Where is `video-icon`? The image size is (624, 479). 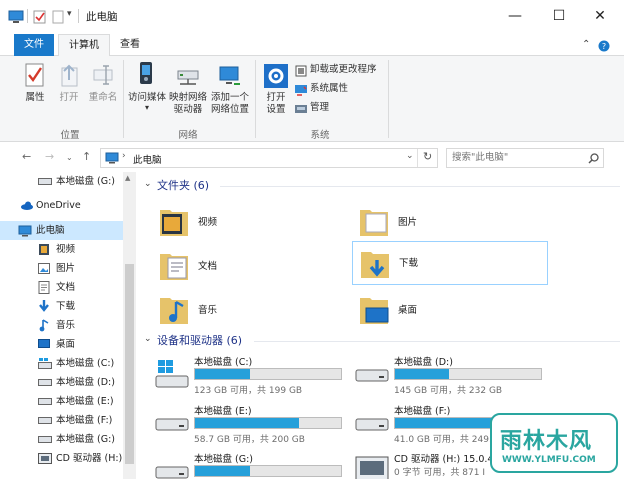 video-icon is located at coordinates (44, 249).